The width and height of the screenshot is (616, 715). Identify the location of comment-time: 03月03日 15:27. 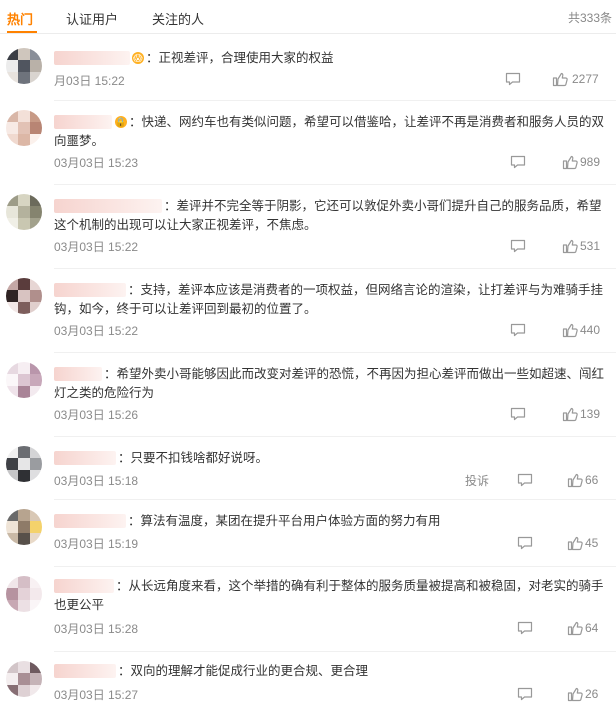
(96, 695).